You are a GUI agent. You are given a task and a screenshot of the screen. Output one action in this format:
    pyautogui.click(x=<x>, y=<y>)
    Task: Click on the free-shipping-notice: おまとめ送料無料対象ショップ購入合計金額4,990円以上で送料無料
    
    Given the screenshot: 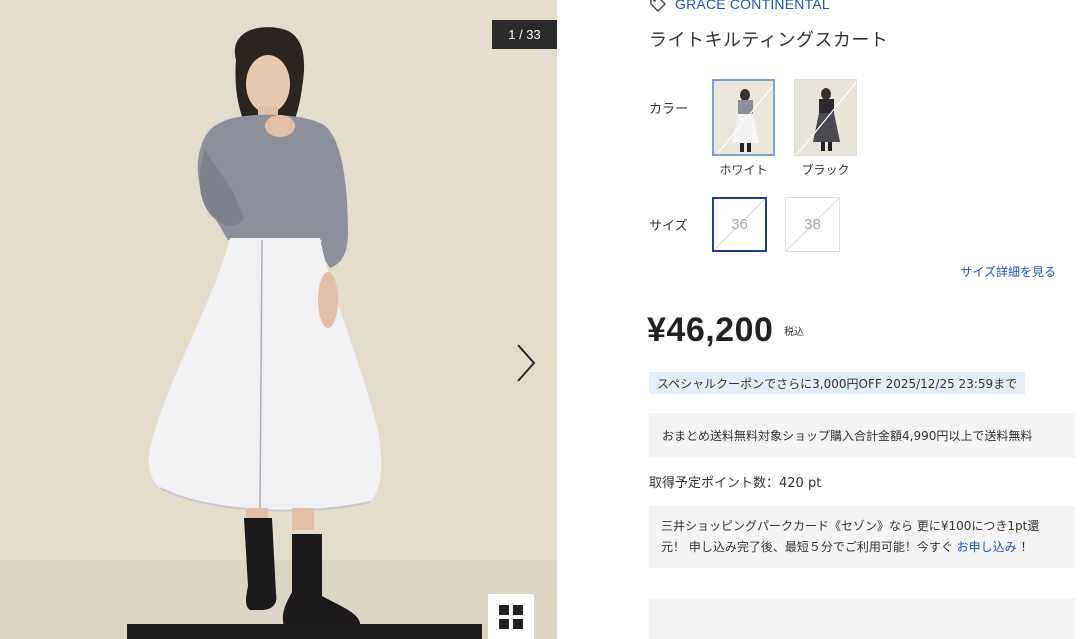 What is the action you would take?
    pyautogui.click(x=862, y=435)
    